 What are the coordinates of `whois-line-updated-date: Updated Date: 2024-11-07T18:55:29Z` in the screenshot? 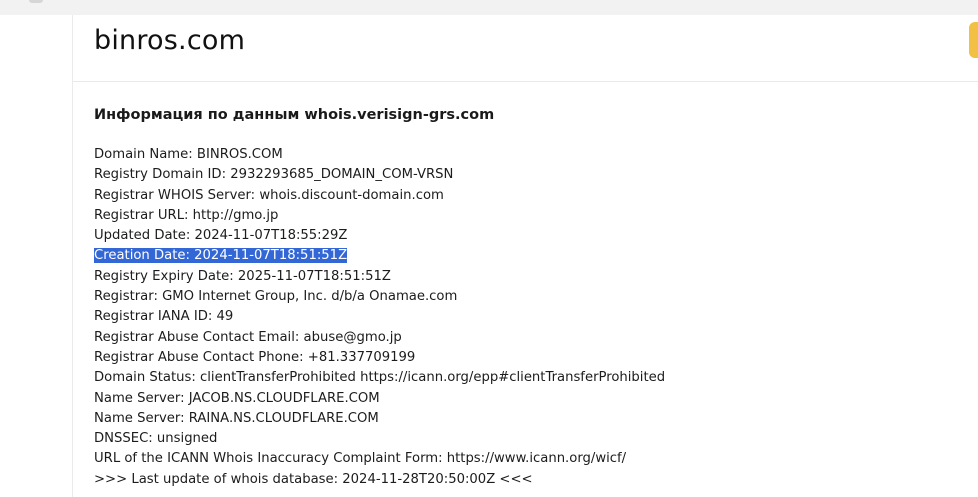 It's located at (221, 236).